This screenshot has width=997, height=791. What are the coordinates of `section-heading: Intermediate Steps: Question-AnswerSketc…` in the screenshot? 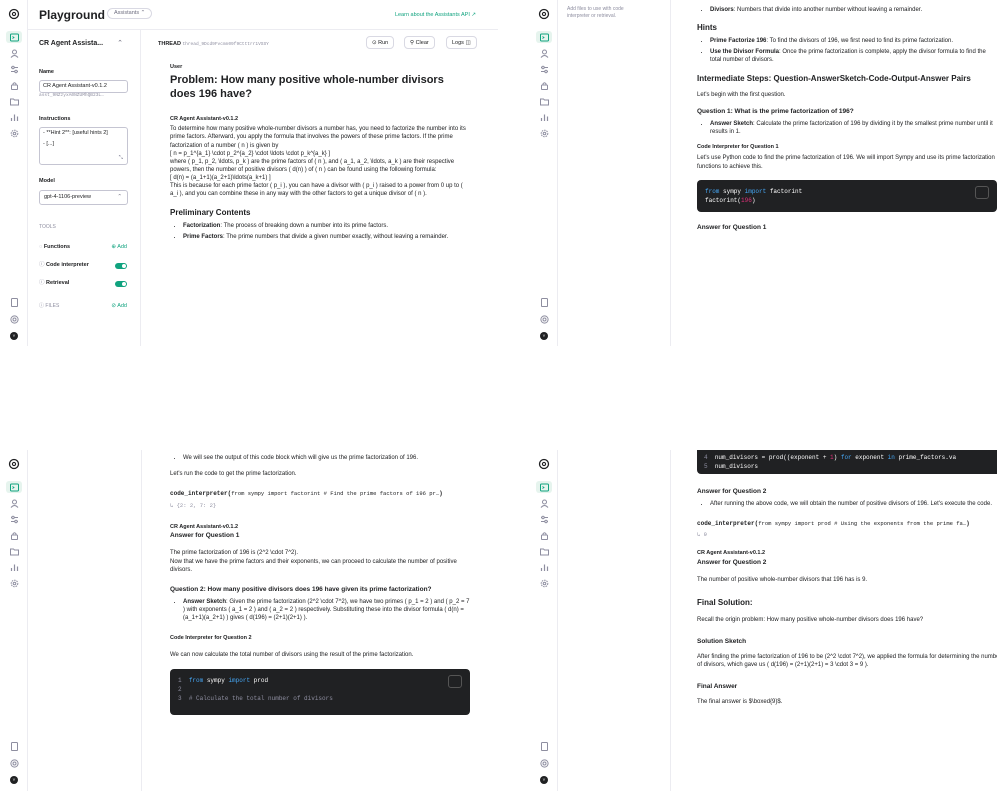 It's located at (834, 79).